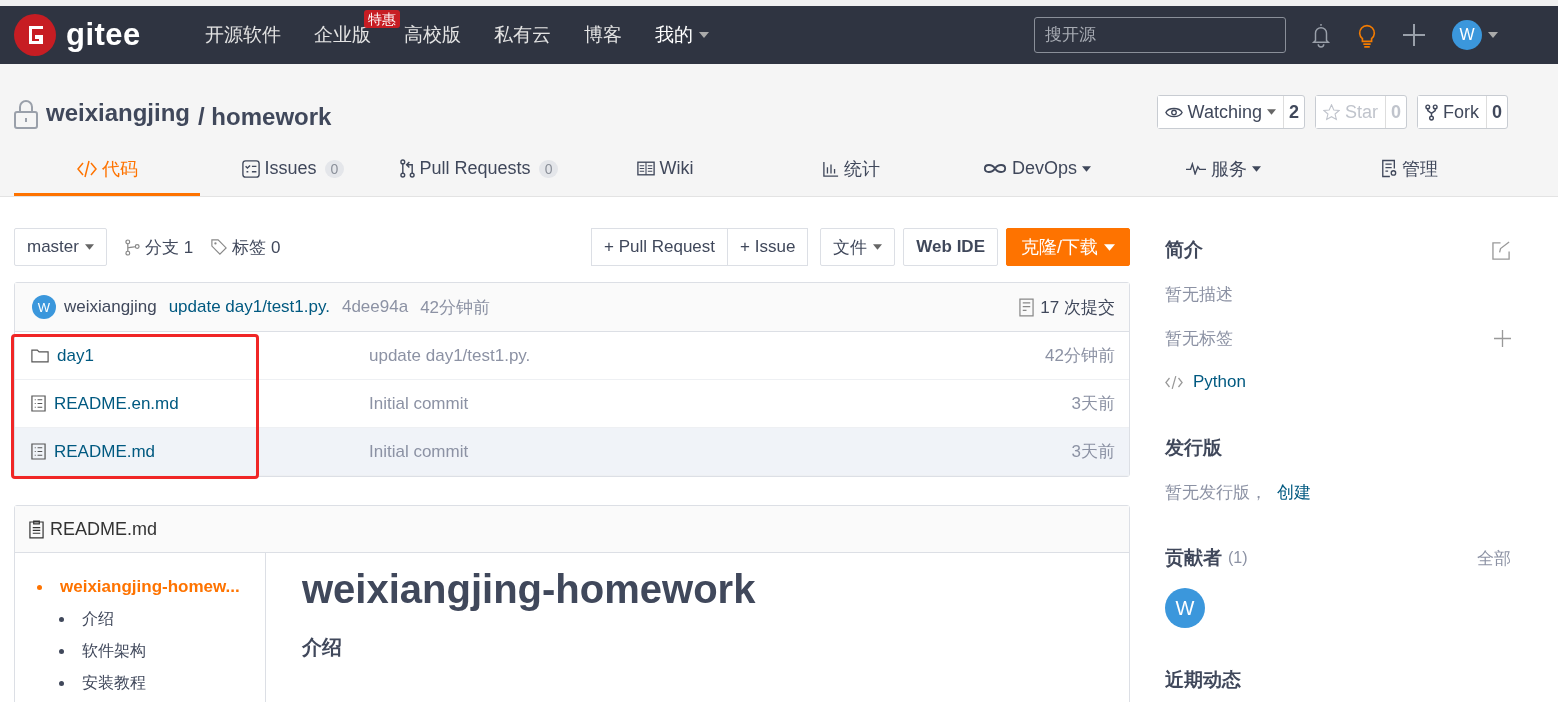  I want to click on count-label: 2, so click(1293, 112).